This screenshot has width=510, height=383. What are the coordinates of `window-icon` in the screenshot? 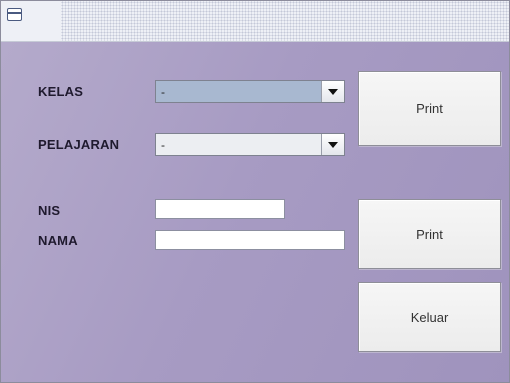 It's located at (14, 14).